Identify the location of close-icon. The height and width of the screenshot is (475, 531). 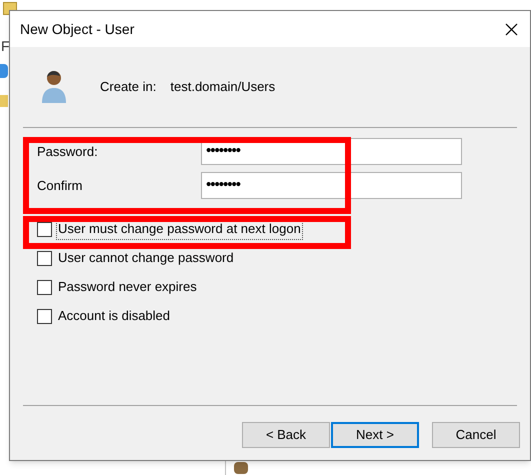
(511, 29).